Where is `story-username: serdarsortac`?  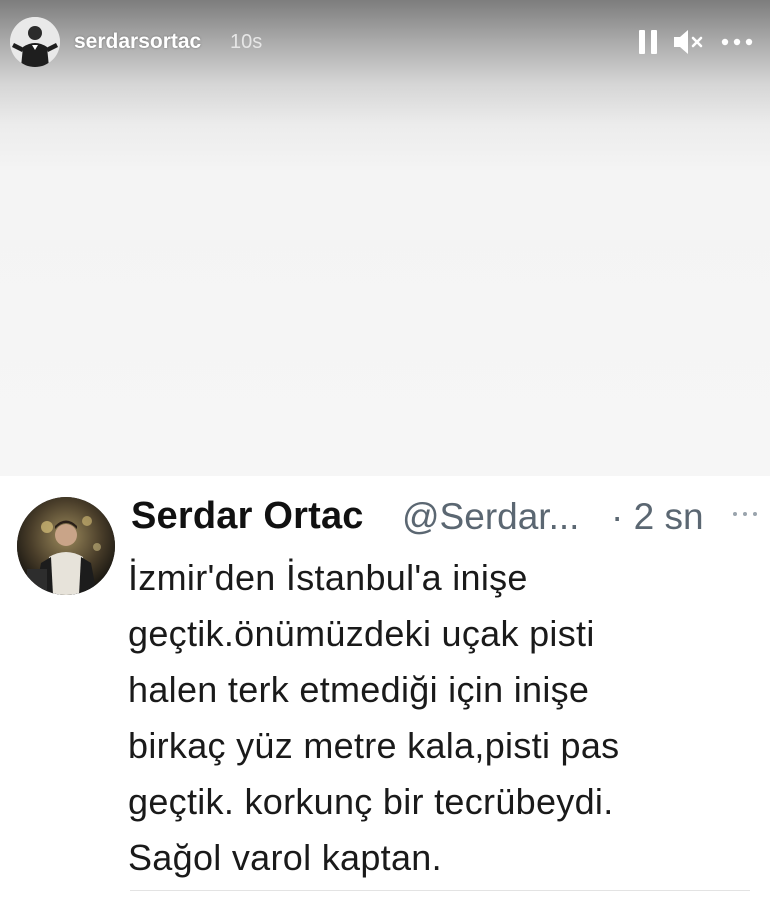 story-username: serdarsortac is located at coordinates (137, 42).